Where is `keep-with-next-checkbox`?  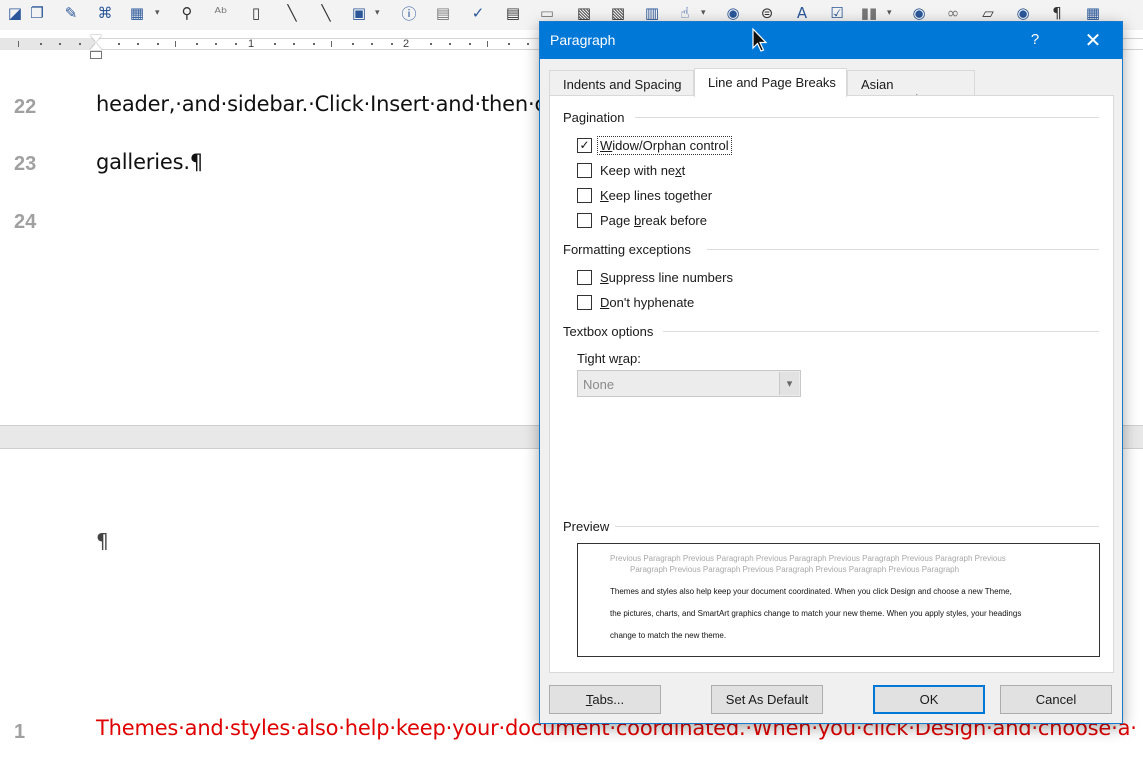
keep-with-next-checkbox is located at coordinates (584, 170).